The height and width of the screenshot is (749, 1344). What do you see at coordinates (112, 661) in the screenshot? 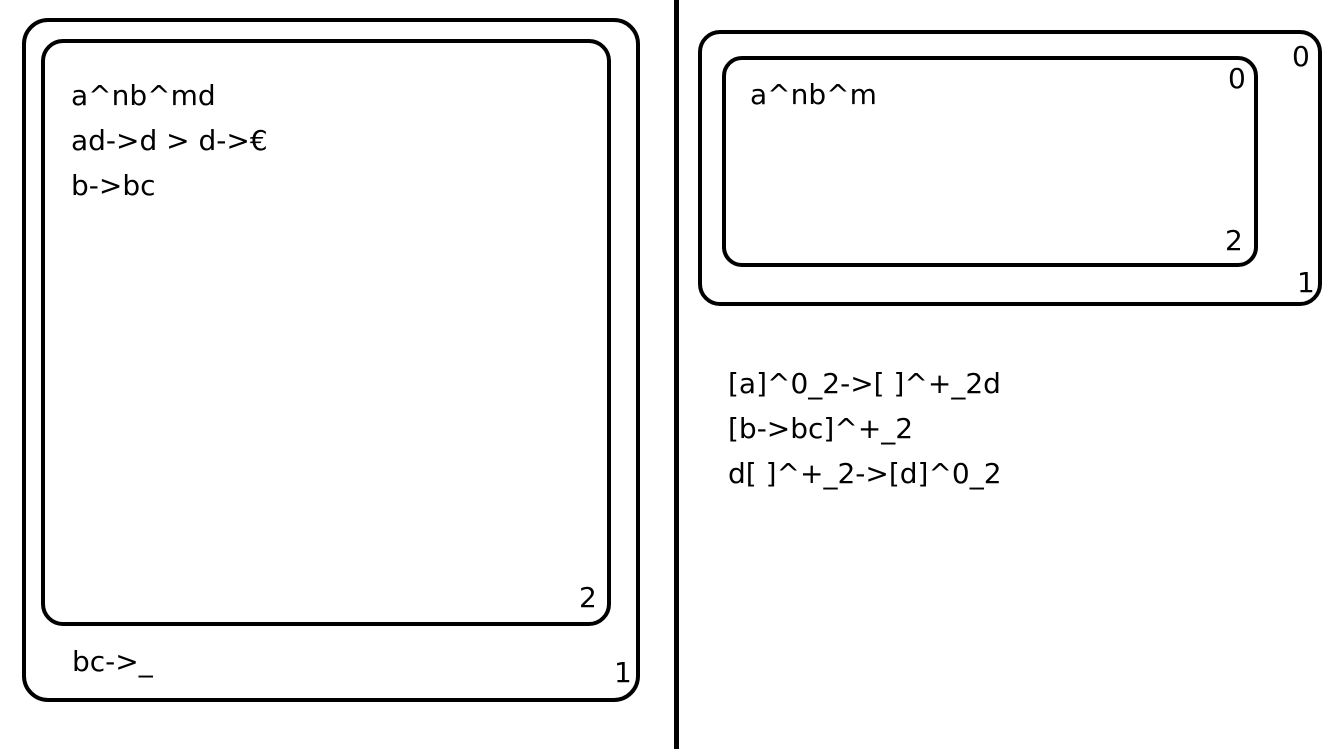
I see `left-outer-rule: bc->_` at bounding box center [112, 661].